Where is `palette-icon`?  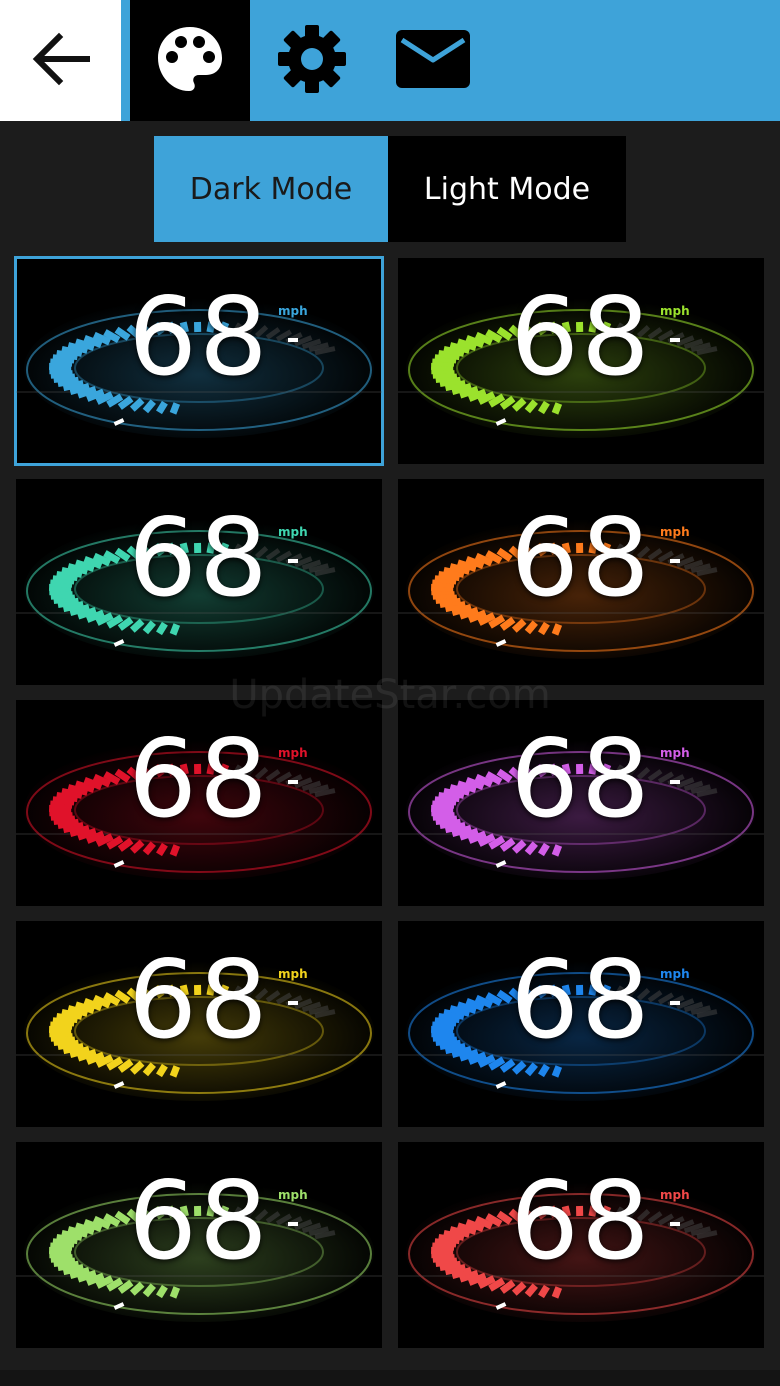 palette-icon is located at coordinates (190, 61).